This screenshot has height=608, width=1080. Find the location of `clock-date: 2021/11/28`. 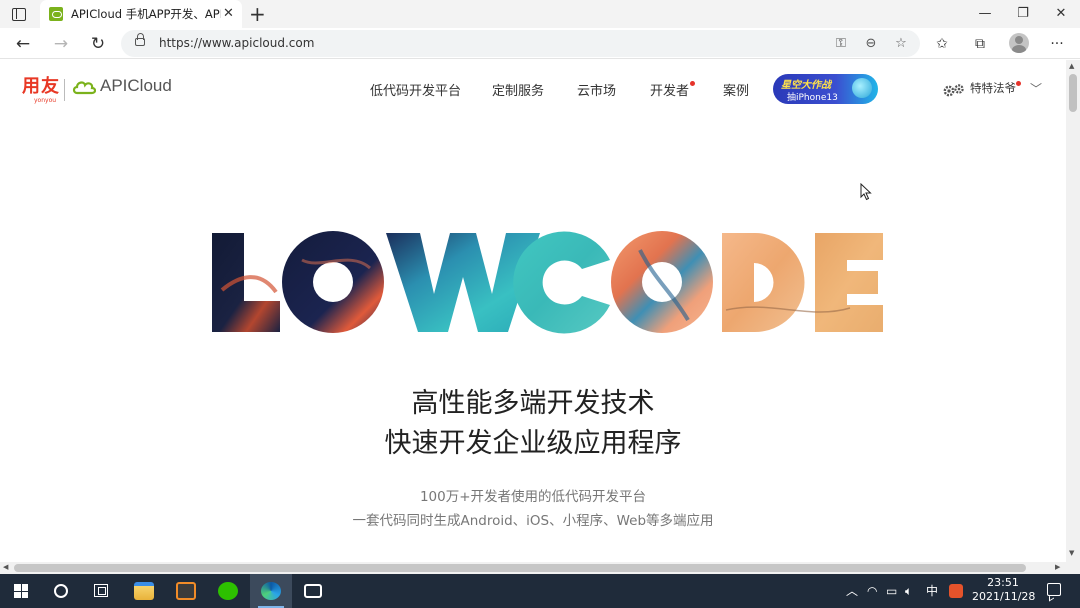

clock-date: 2021/11/28 is located at coordinates (1004, 596).